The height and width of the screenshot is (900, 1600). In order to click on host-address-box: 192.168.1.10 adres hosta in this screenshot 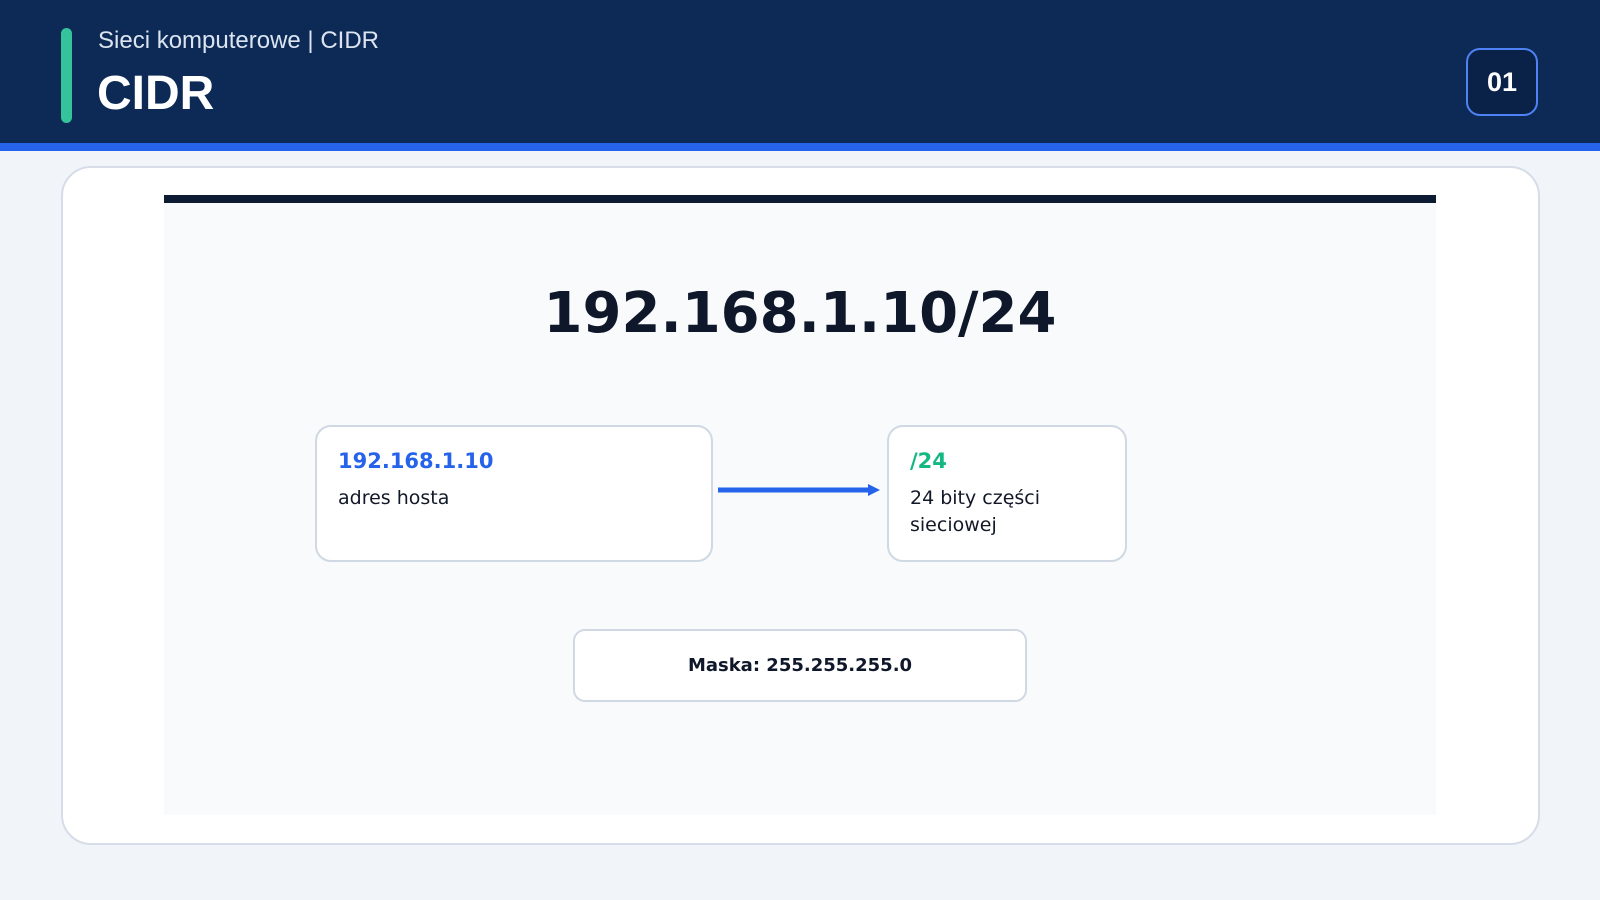, I will do `click(514, 493)`.